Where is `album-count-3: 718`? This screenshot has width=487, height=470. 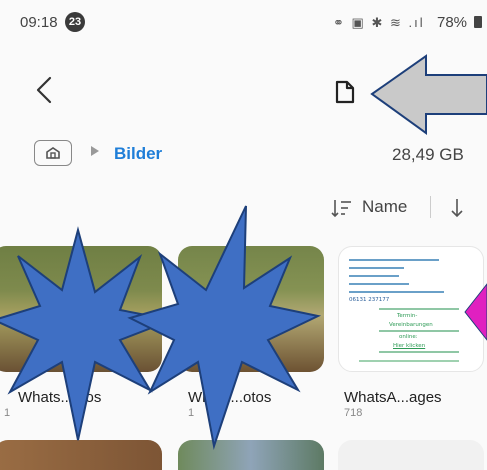 album-count-3: 718 is located at coordinates (353, 413).